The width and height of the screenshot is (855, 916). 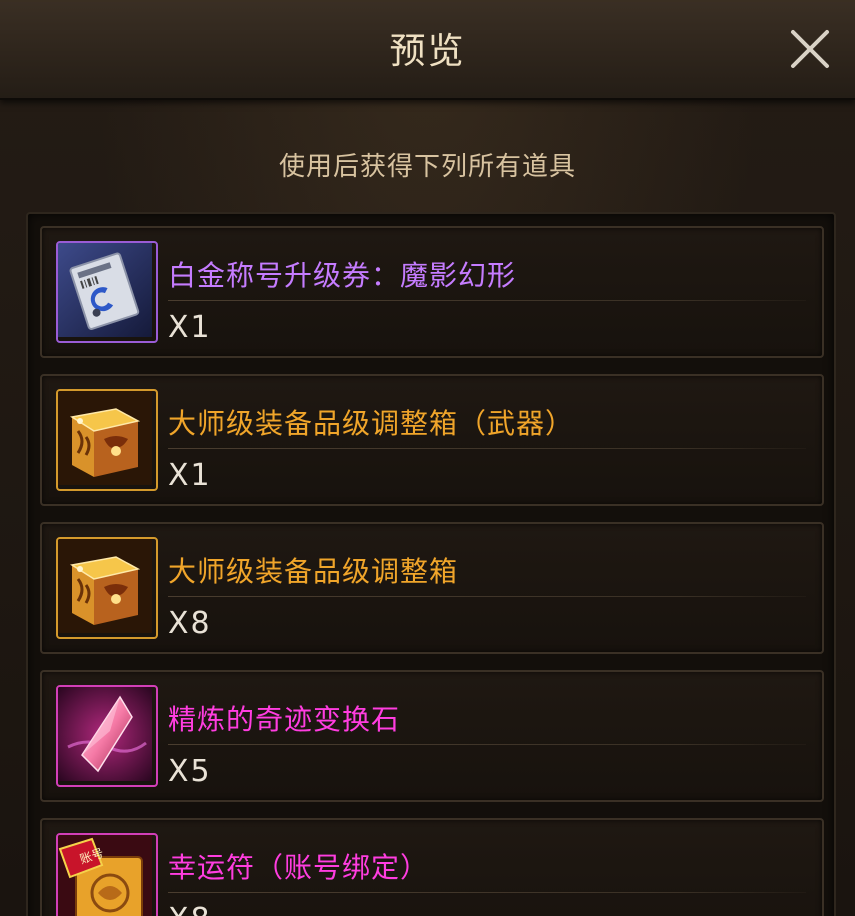 What do you see at coordinates (342, 275) in the screenshot?
I see `item-name: 白金称号升级券：魔影幻形` at bounding box center [342, 275].